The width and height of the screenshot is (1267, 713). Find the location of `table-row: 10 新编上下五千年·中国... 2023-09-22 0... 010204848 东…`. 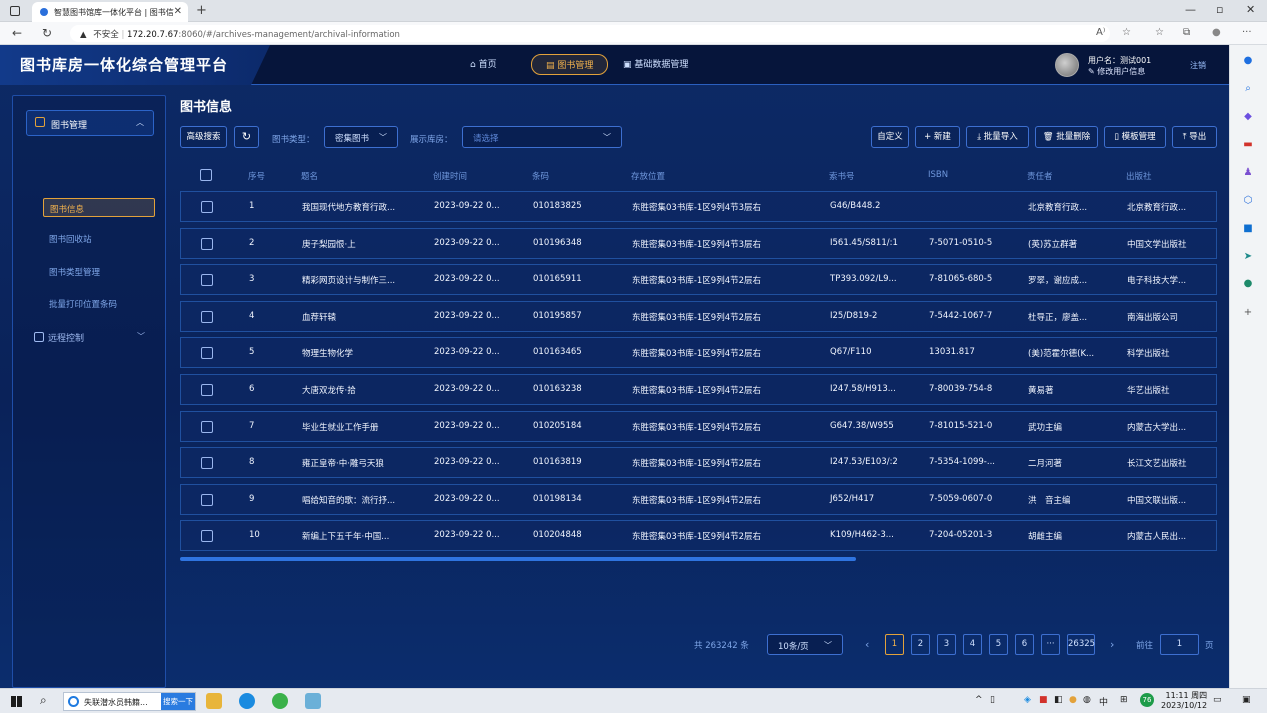

table-row: 10 新编上下五千年·中国... 2023-09-22 0... 010204848 东… is located at coordinates (698, 536).